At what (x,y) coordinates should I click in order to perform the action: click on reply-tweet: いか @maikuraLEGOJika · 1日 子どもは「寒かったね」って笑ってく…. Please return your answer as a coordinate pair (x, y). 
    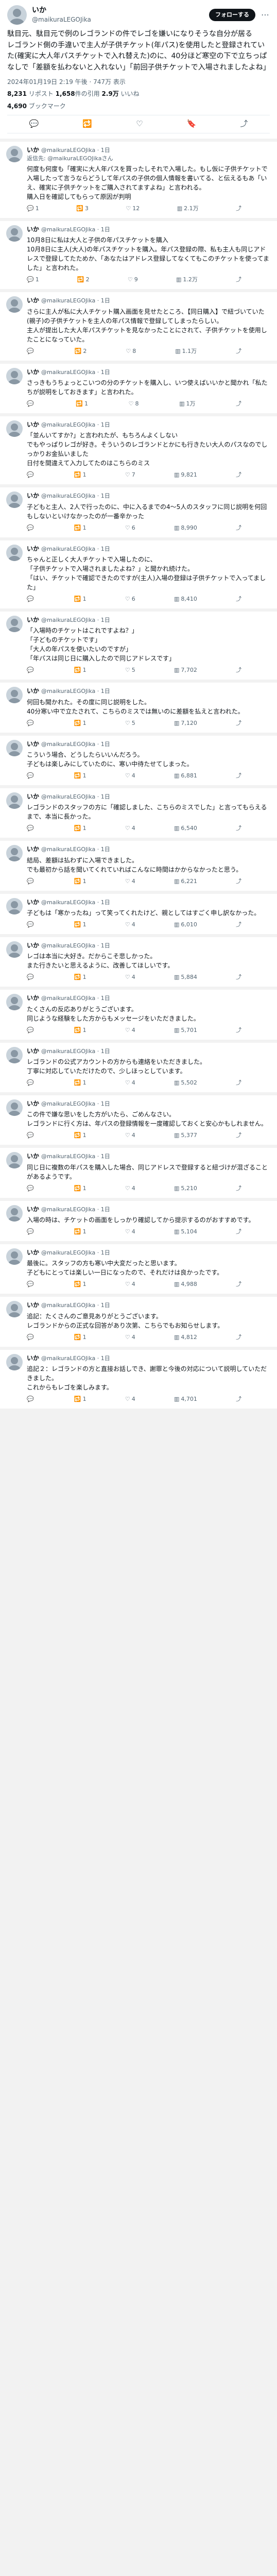
    Looking at the image, I should click on (138, 913).